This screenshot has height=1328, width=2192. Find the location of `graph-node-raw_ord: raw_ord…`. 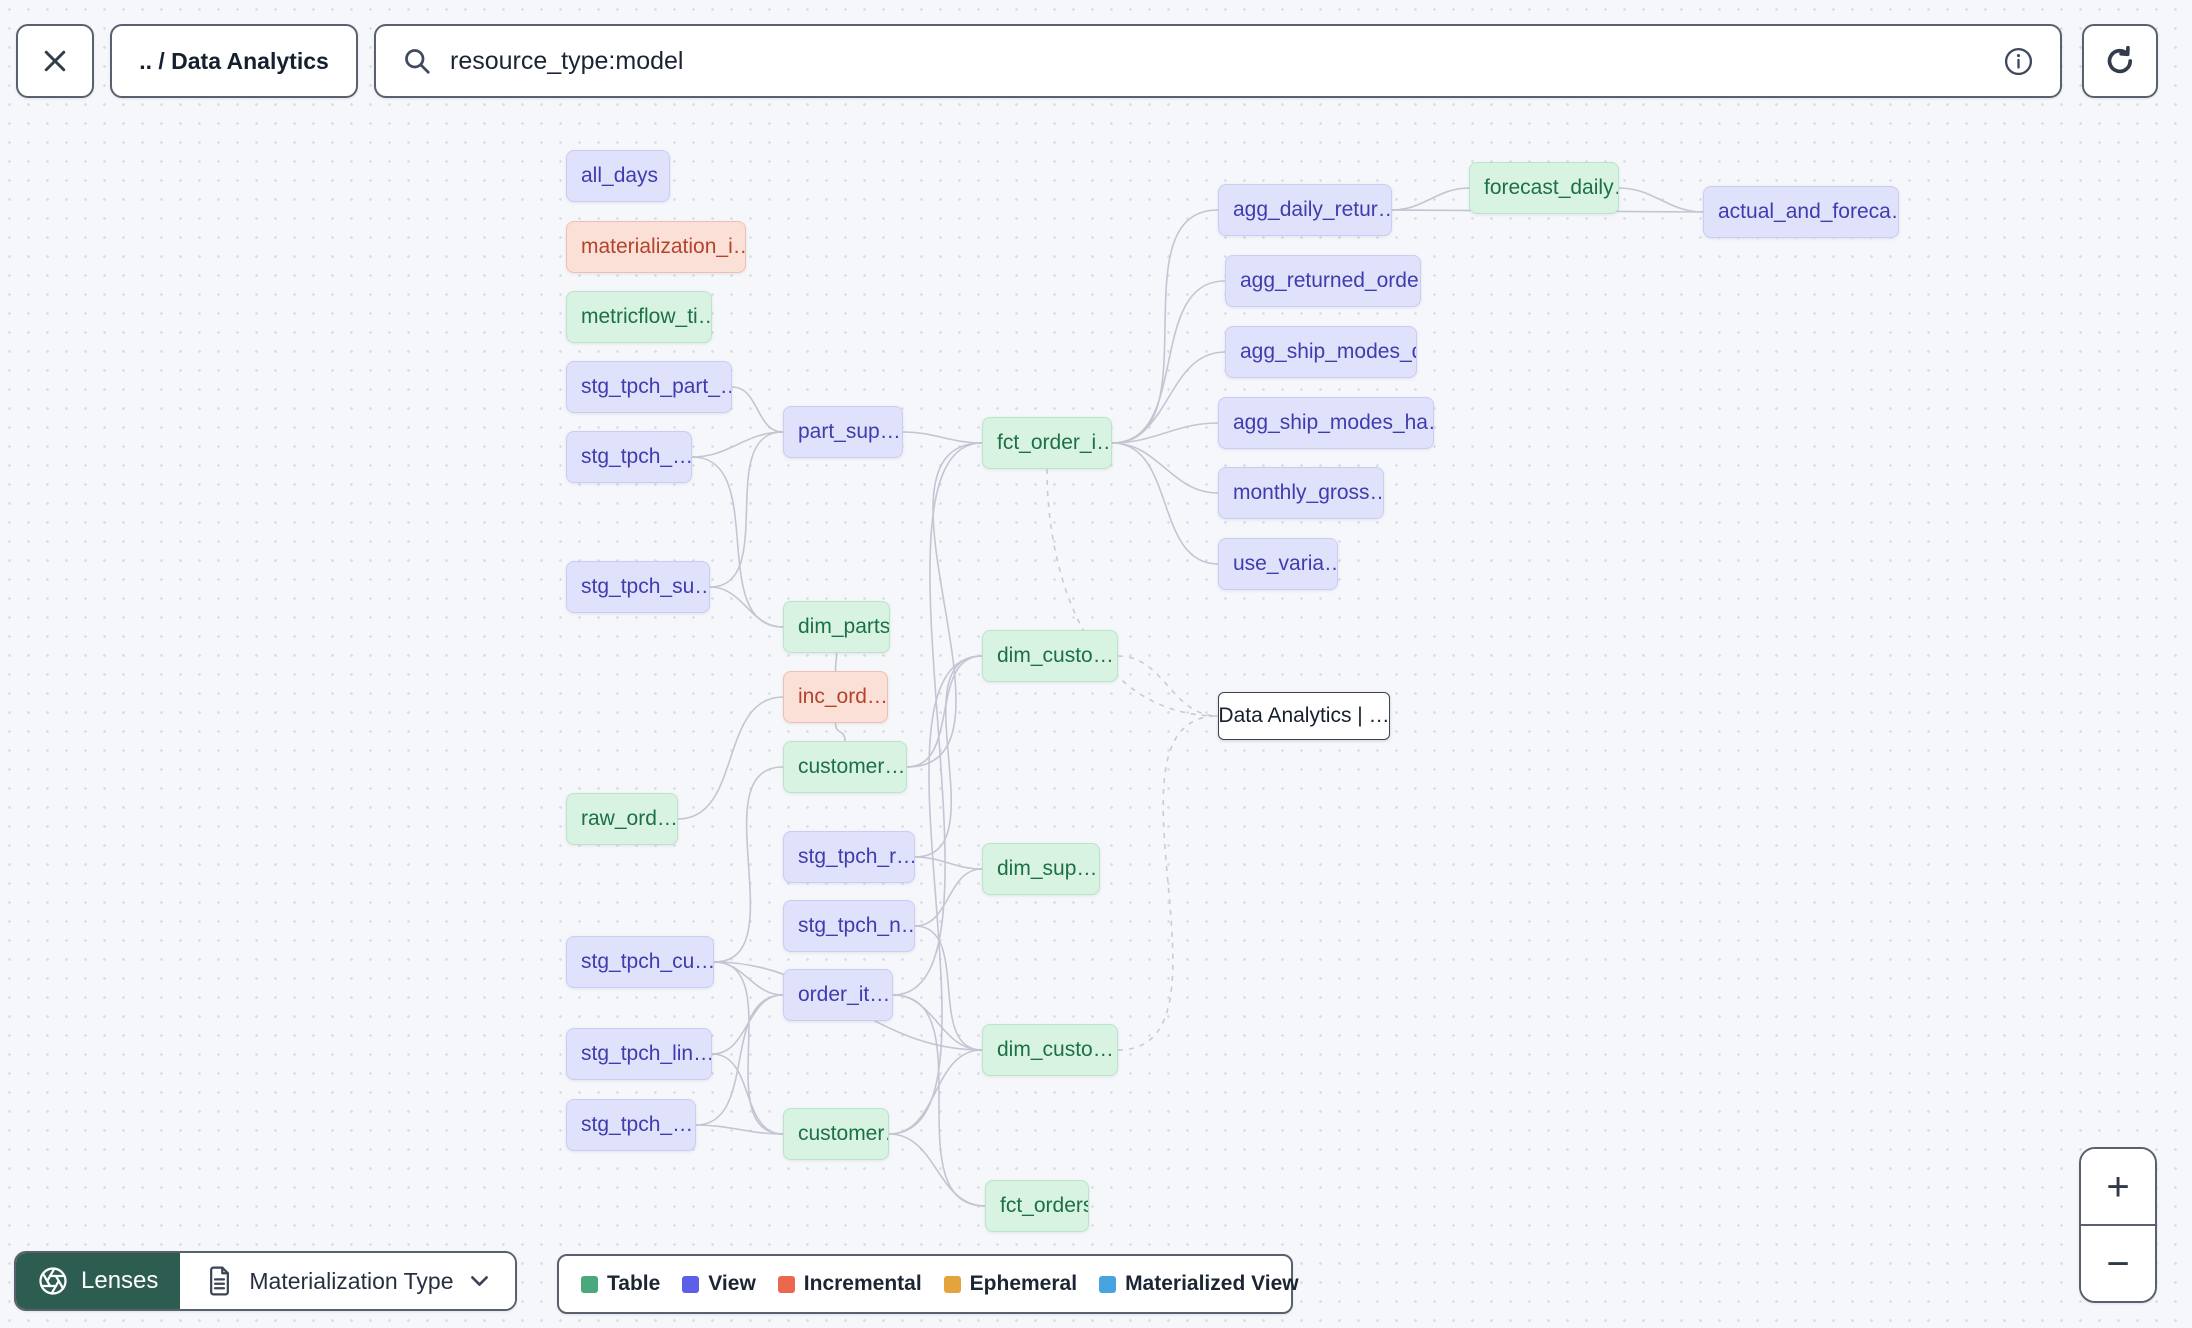

graph-node-raw_ord: raw_ord… is located at coordinates (622, 819).